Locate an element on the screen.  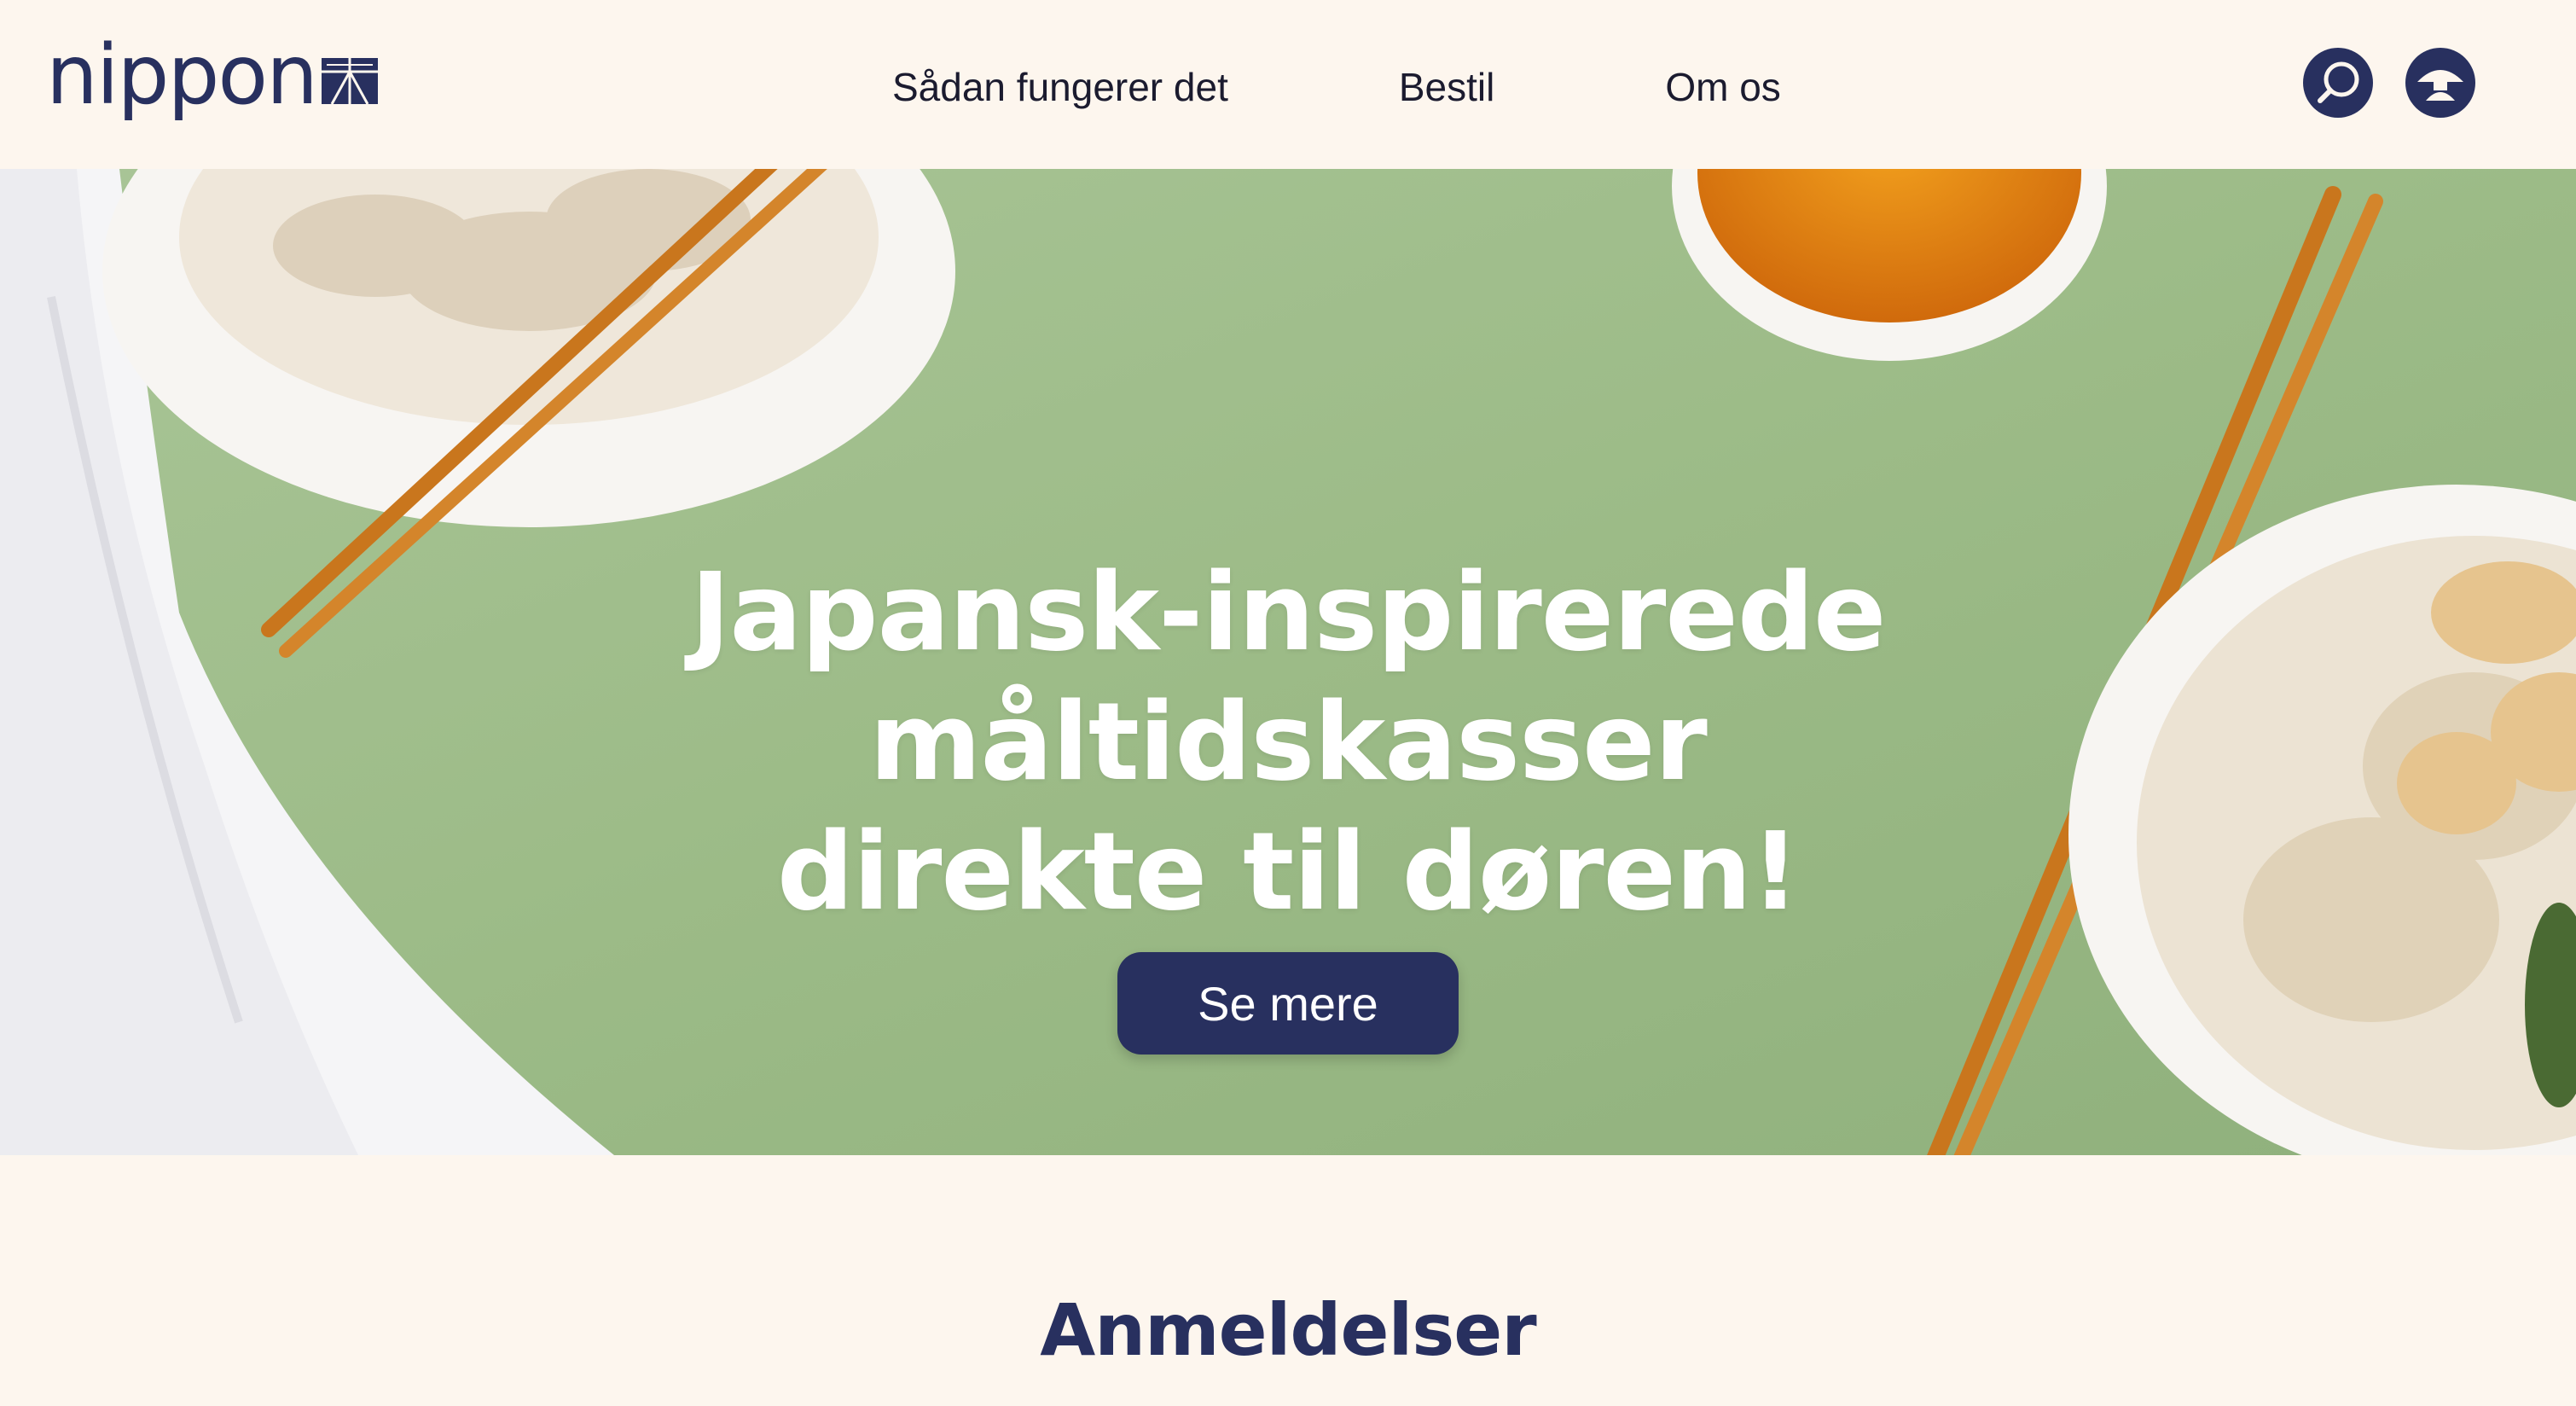
site-header: nippon Sådan fungerer det Bestil Om os is located at coordinates (1288, 84).